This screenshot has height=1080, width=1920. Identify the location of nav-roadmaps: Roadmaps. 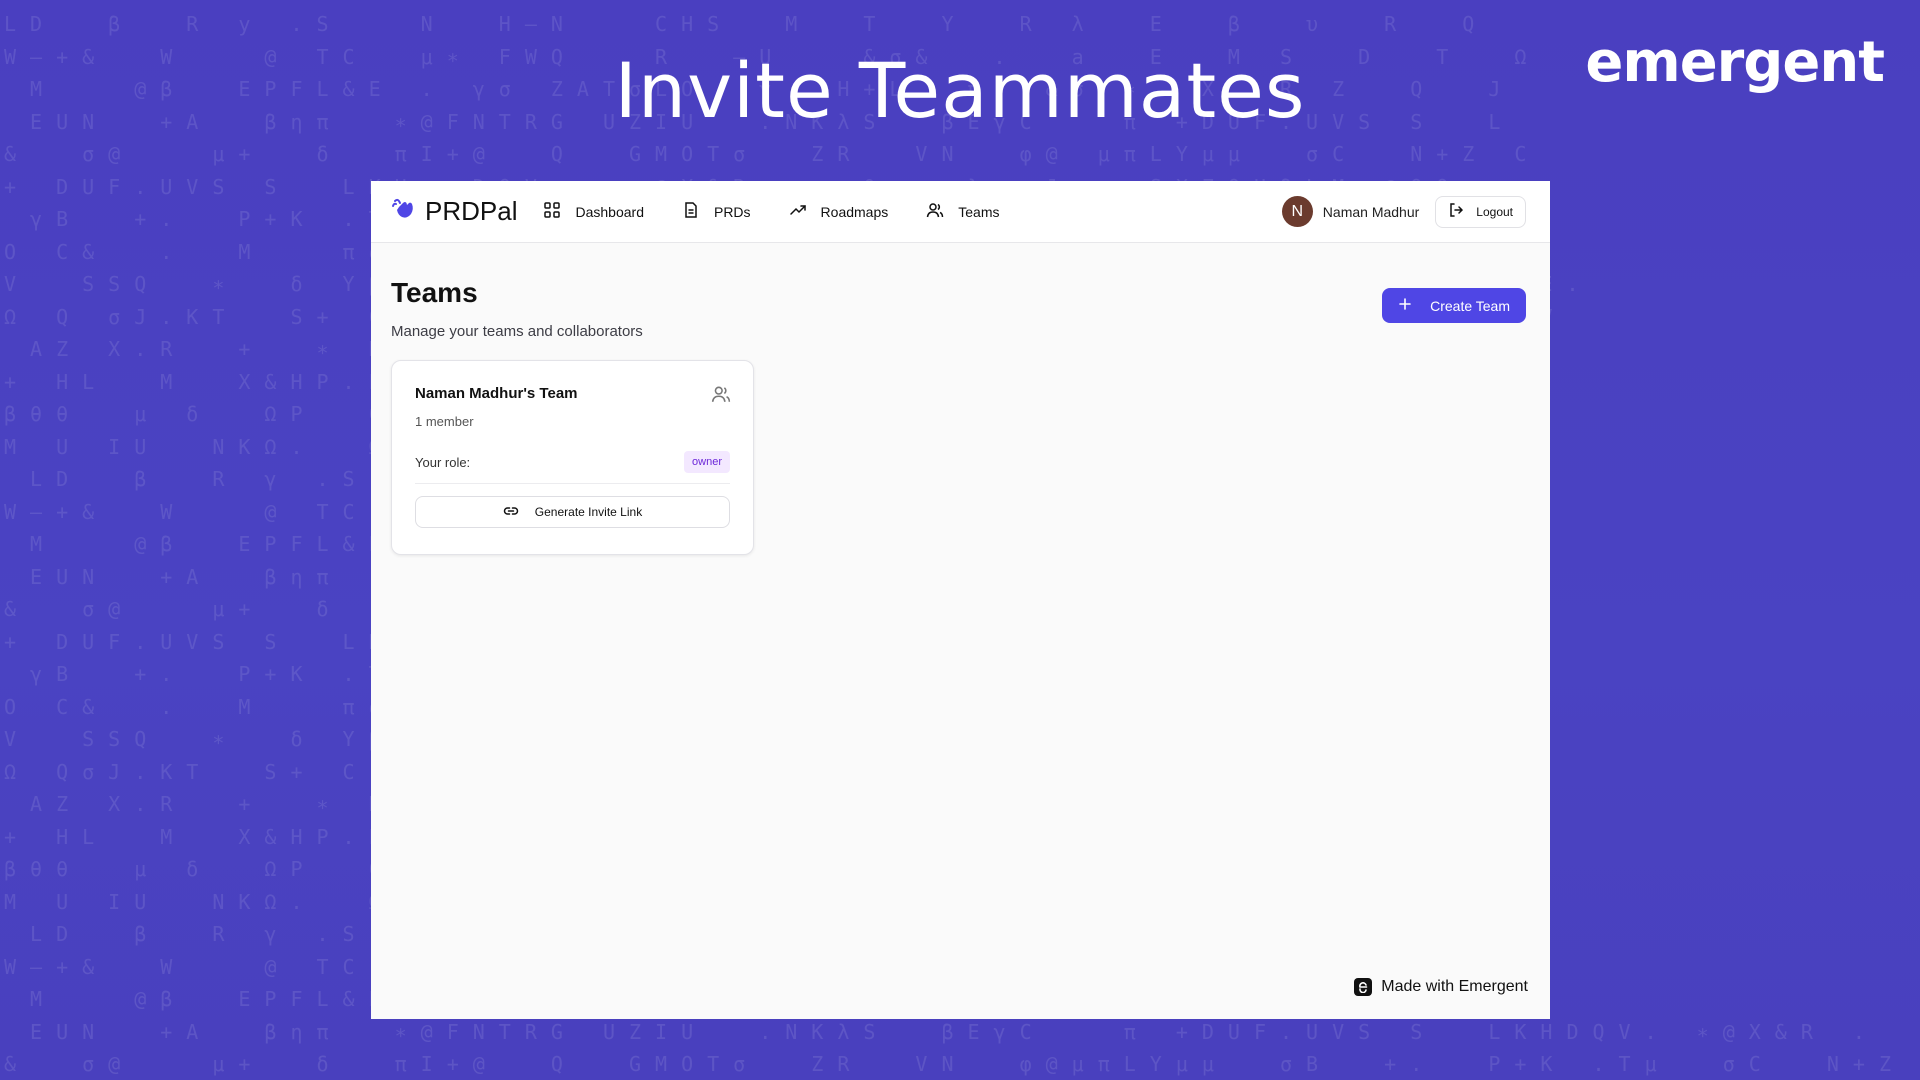
(839, 211).